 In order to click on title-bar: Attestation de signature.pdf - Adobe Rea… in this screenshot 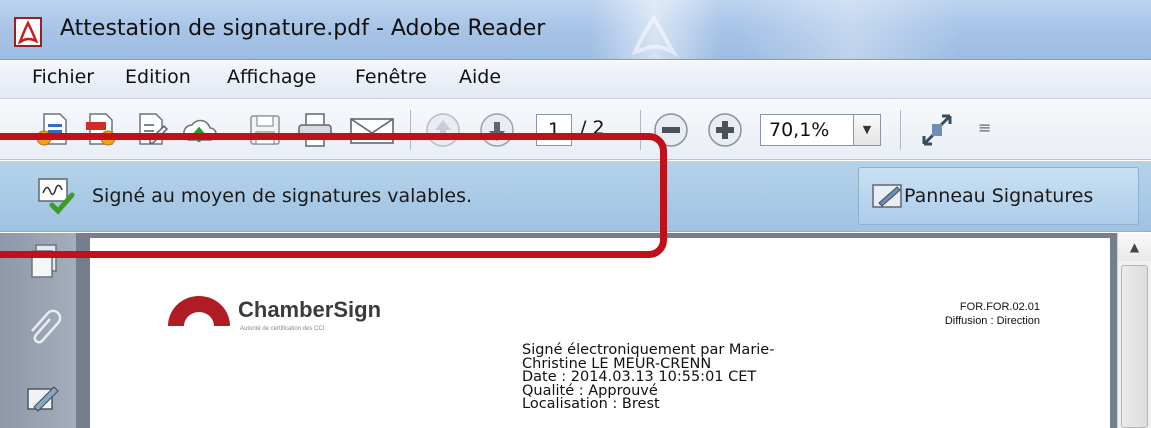, I will do `click(575, 30)`.